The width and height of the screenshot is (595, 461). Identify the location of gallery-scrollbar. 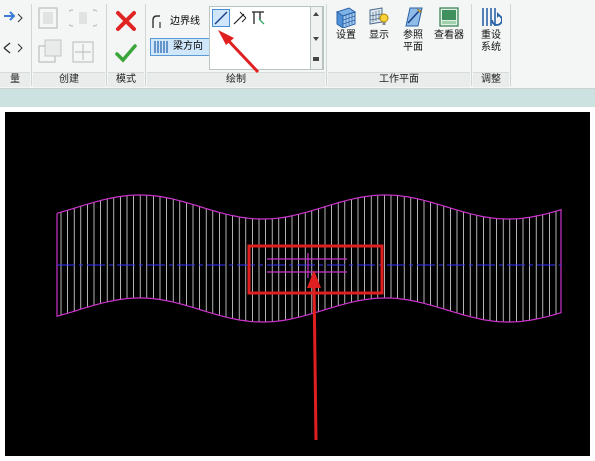
(316, 38).